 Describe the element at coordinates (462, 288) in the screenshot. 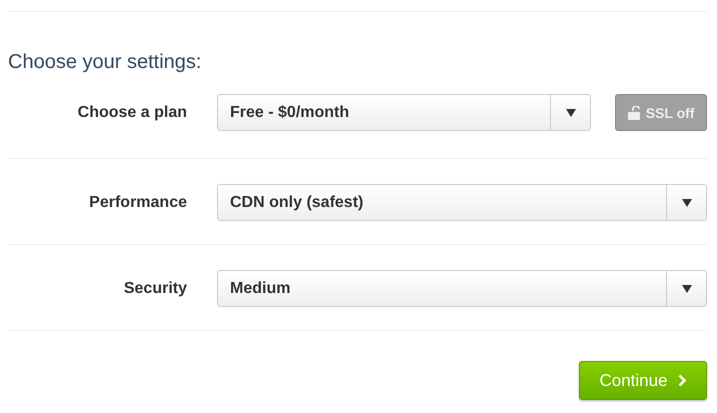

I see `dropdown: Medium` at that location.